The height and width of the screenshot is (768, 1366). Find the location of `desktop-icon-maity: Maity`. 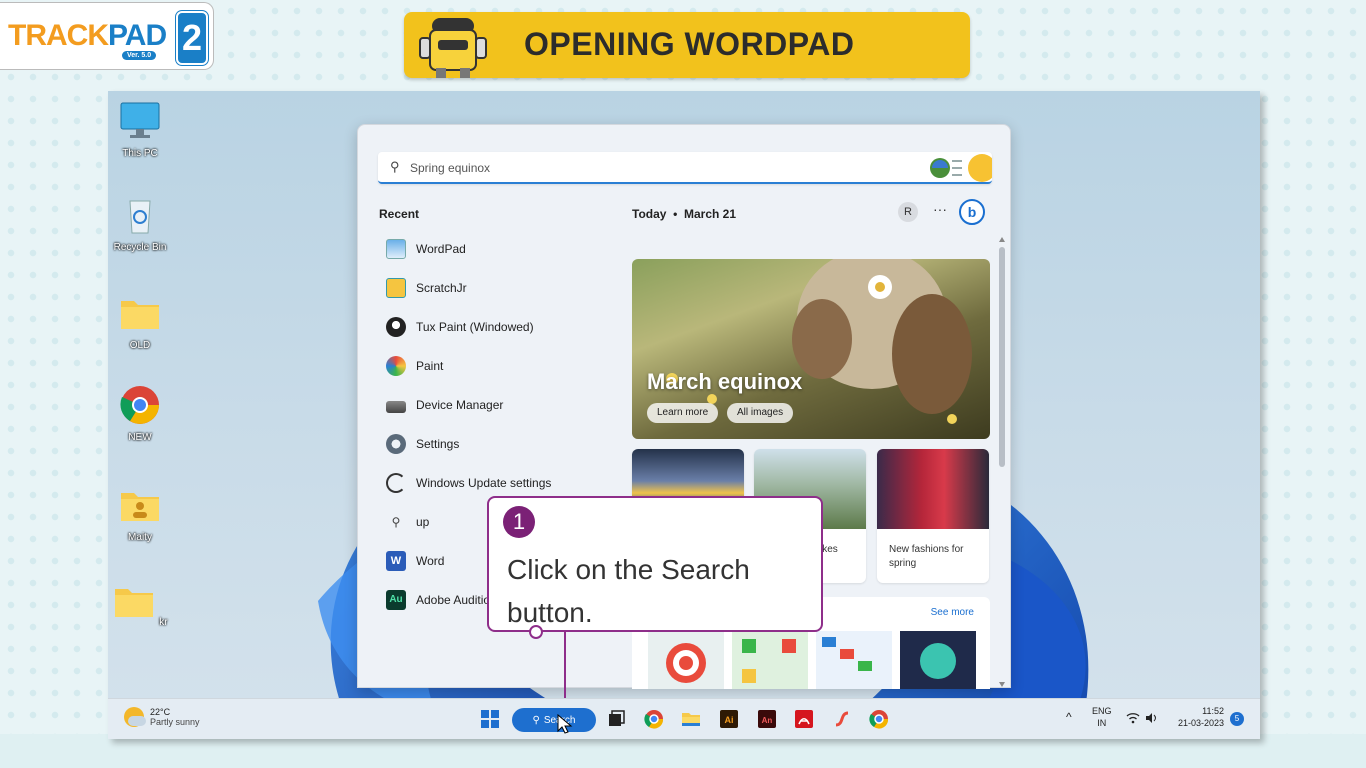

desktop-icon-maity: Maity is located at coordinates (140, 514).